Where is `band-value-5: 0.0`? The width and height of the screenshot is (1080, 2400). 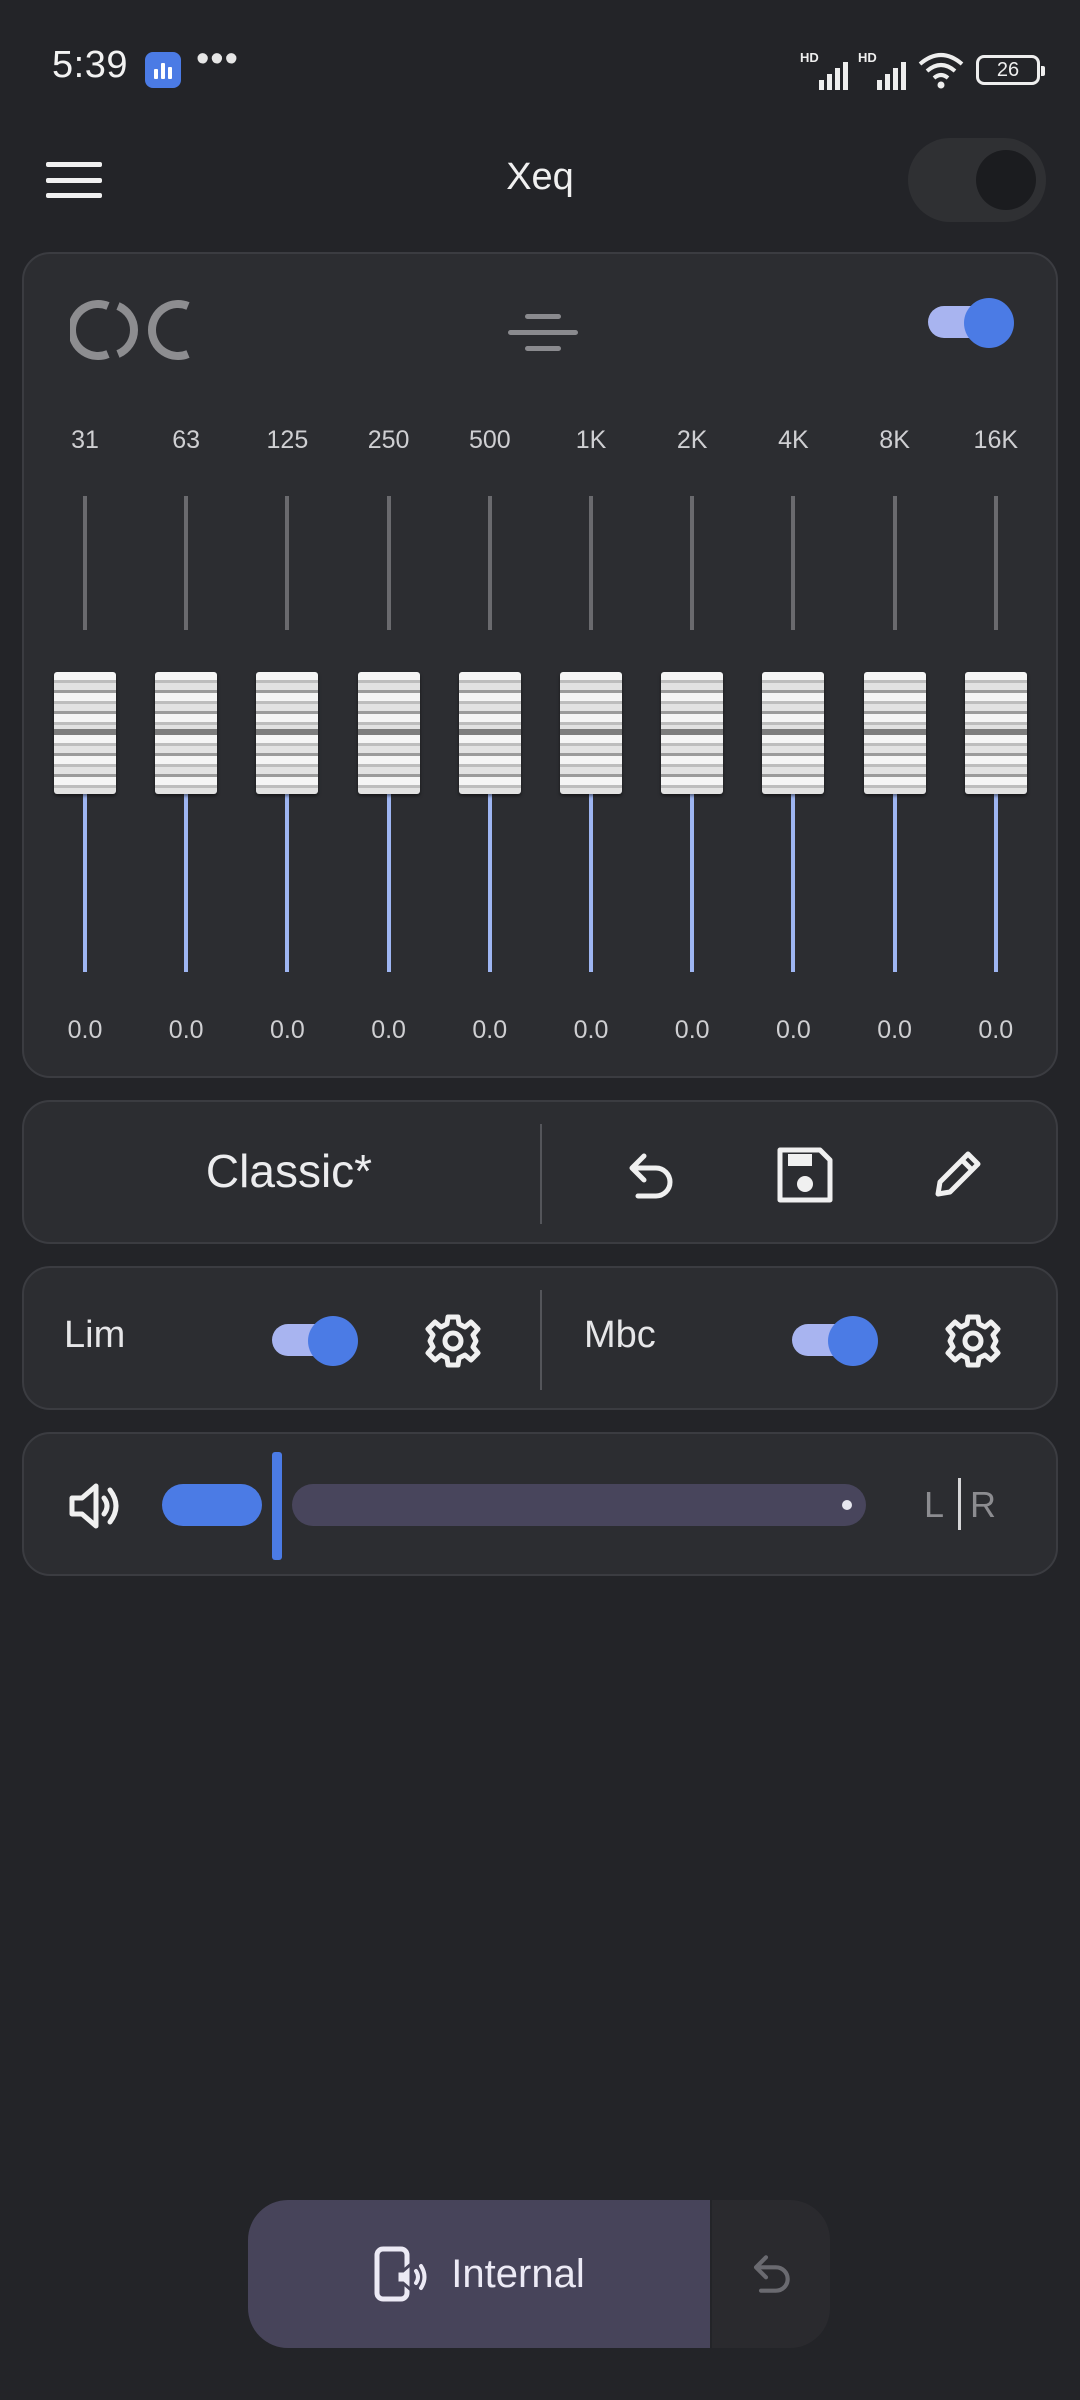 band-value-5: 0.0 is located at coordinates (591, 1030).